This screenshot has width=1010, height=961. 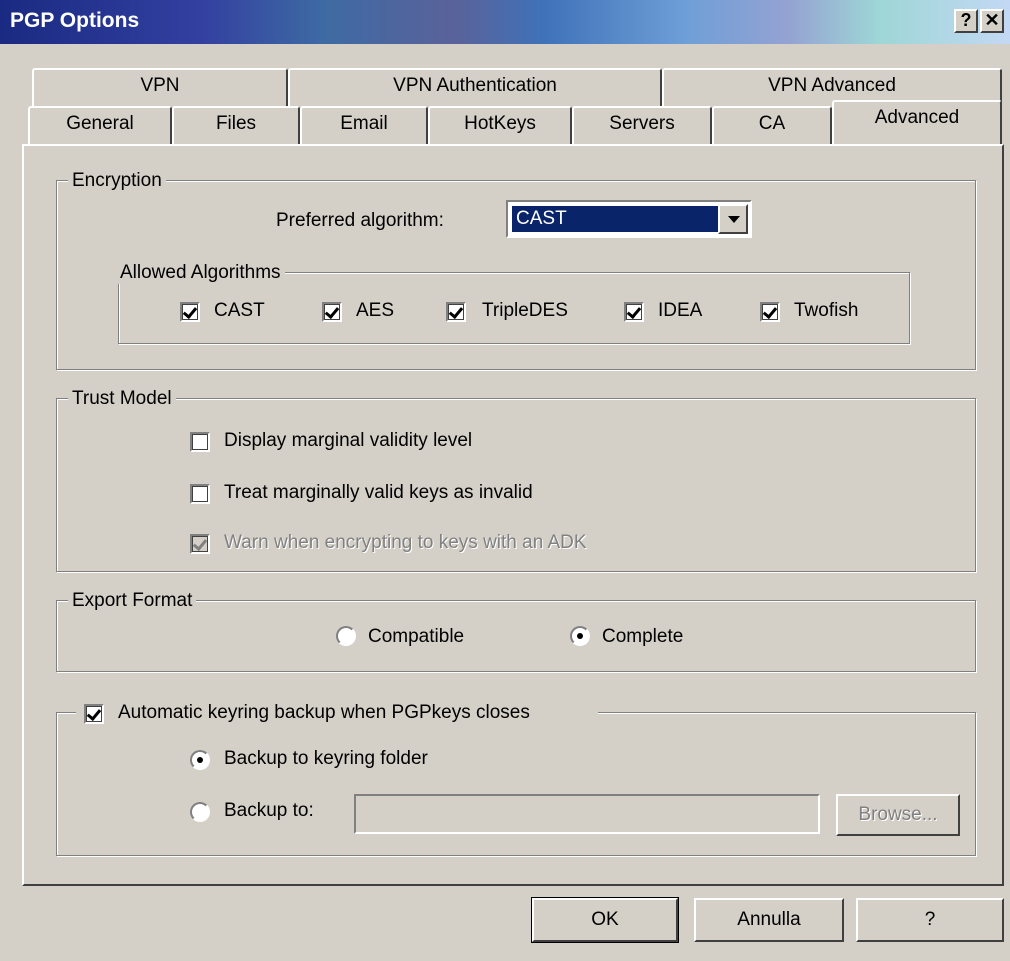 I want to click on aes-checkbox, so click(x=332, y=312).